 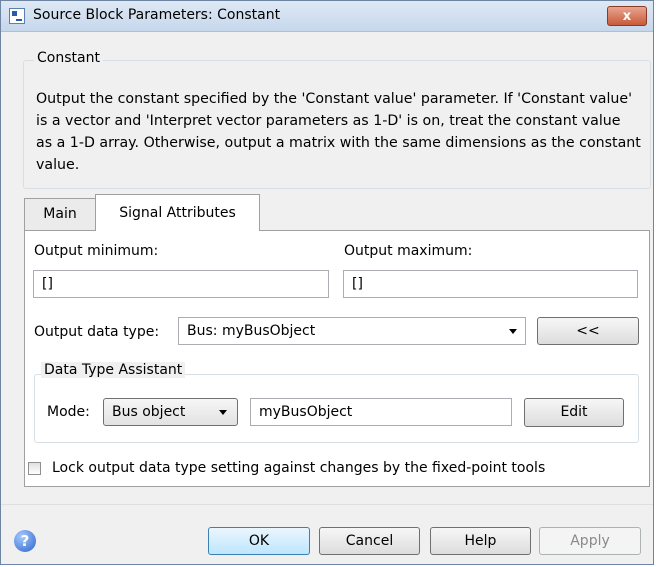 What do you see at coordinates (96, 251) in the screenshot?
I see `output-minimum-label: Output minimum:` at bounding box center [96, 251].